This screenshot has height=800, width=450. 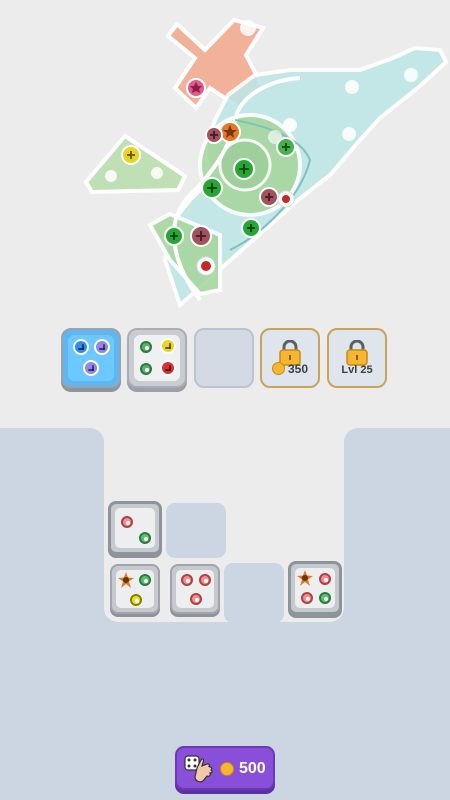 I want to click on dice-hand-icon, so click(x=198, y=769).